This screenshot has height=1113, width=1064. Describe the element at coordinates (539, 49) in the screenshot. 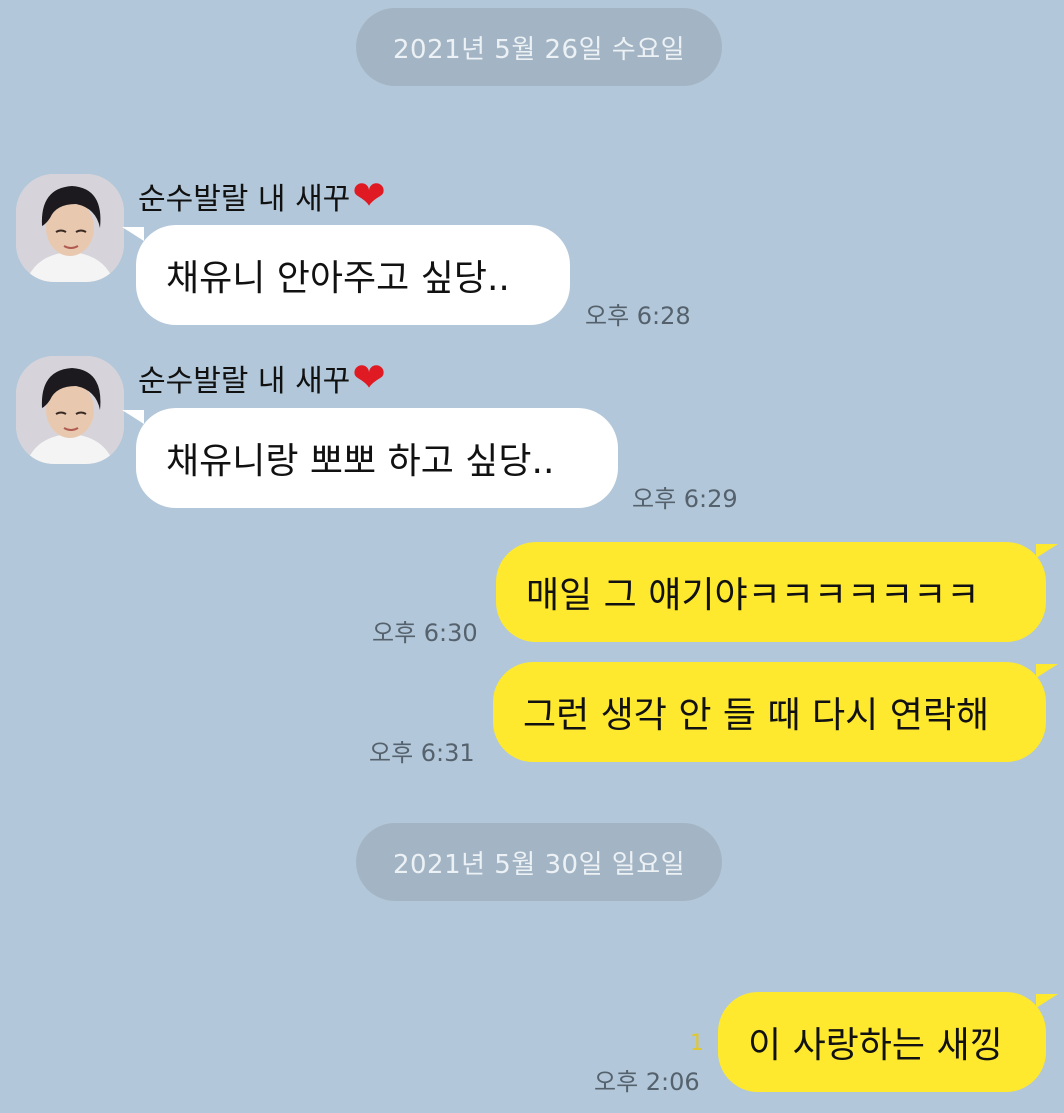

I see `date-label: 2021년 5월 26일 수요일` at that location.